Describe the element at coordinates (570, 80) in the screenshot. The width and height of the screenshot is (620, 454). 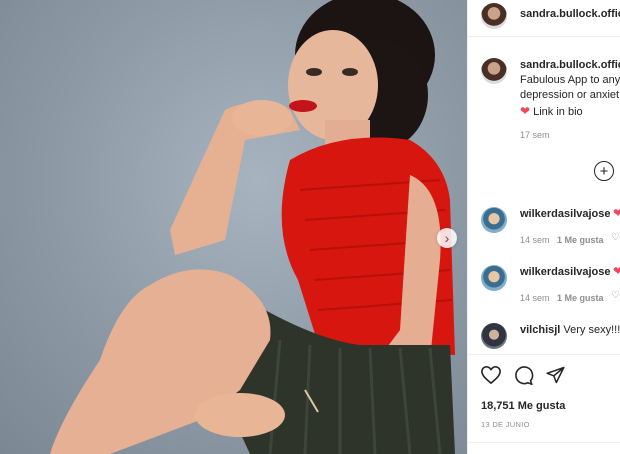
I see `caption-line-1: Fabulous App to any` at that location.